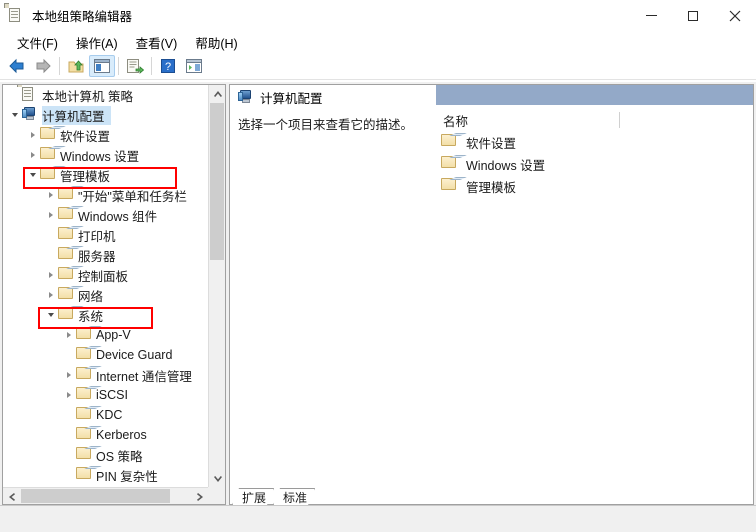 Image resolution: width=756 pixels, height=532 pixels. I want to click on menu-bar: 文件(F) 操作(A) 查看(V) 帮助(H), so click(378, 42).